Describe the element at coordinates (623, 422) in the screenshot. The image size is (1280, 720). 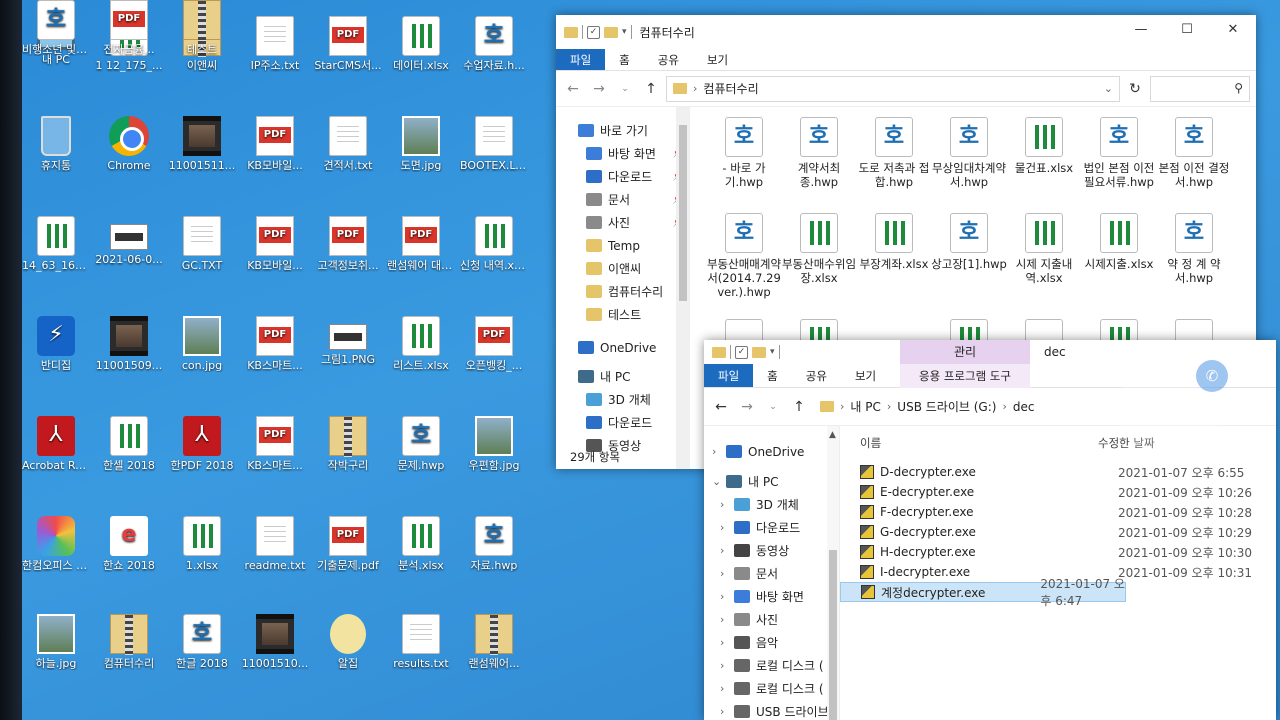
I see `nav-item: 다운로드` at that location.